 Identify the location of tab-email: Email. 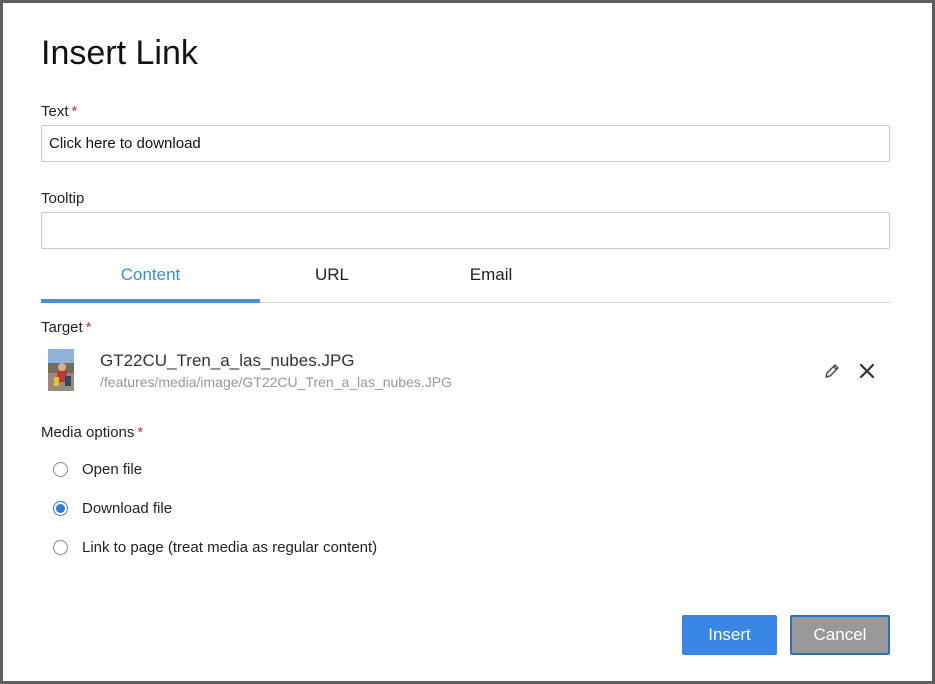
(491, 278).